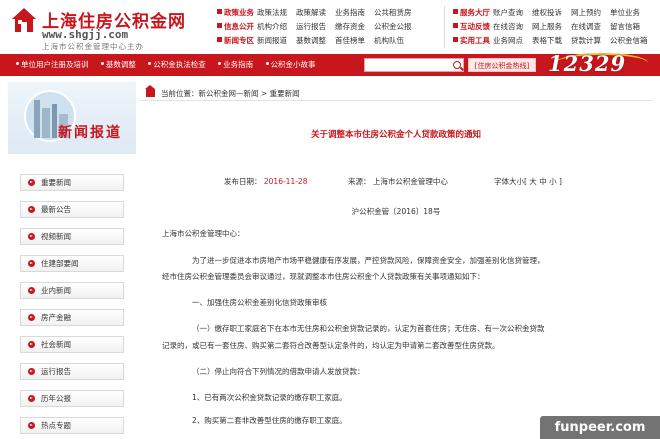 The width and height of the screenshot is (660, 439). What do you see at coordinates (269, 397) in the screenshot?
I see `article-paragraph: 1、已有两次公积金贷款记录的缴存职工家庭。` at bounding box center [269, 397].